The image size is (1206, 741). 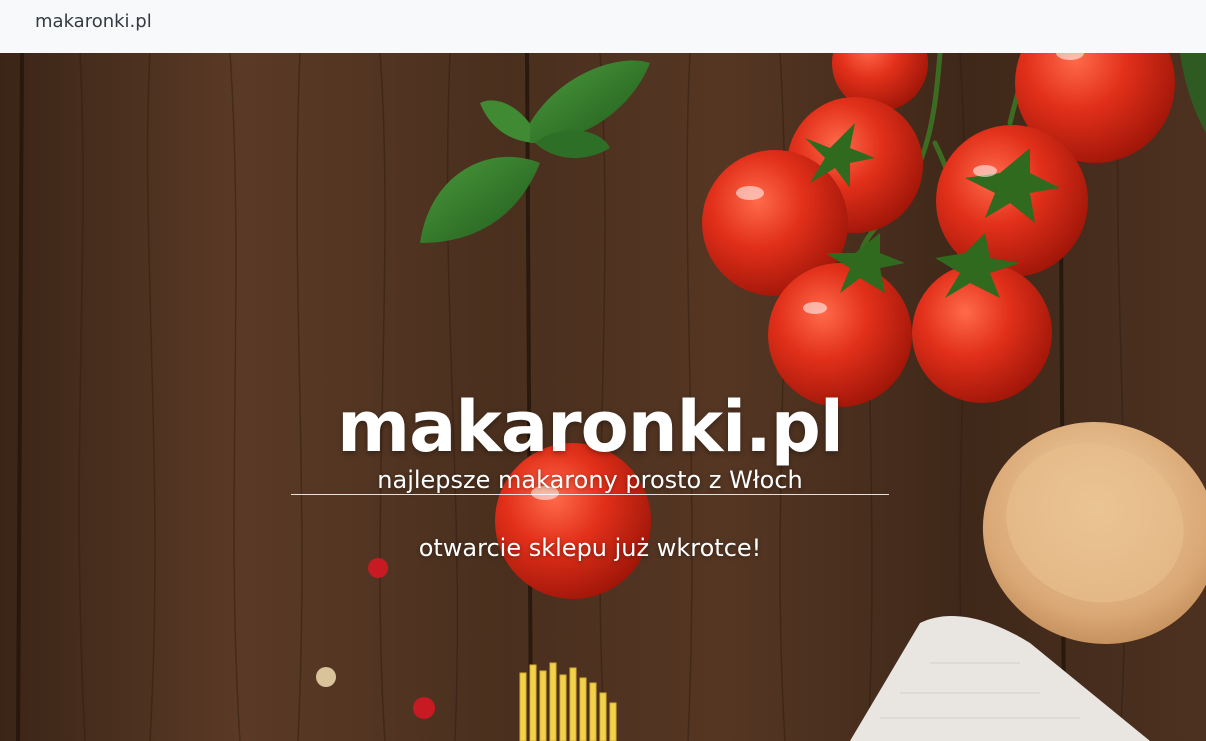 I want to click on navbar-brand-link: makaronki.pl, so click(x=93, y=22).